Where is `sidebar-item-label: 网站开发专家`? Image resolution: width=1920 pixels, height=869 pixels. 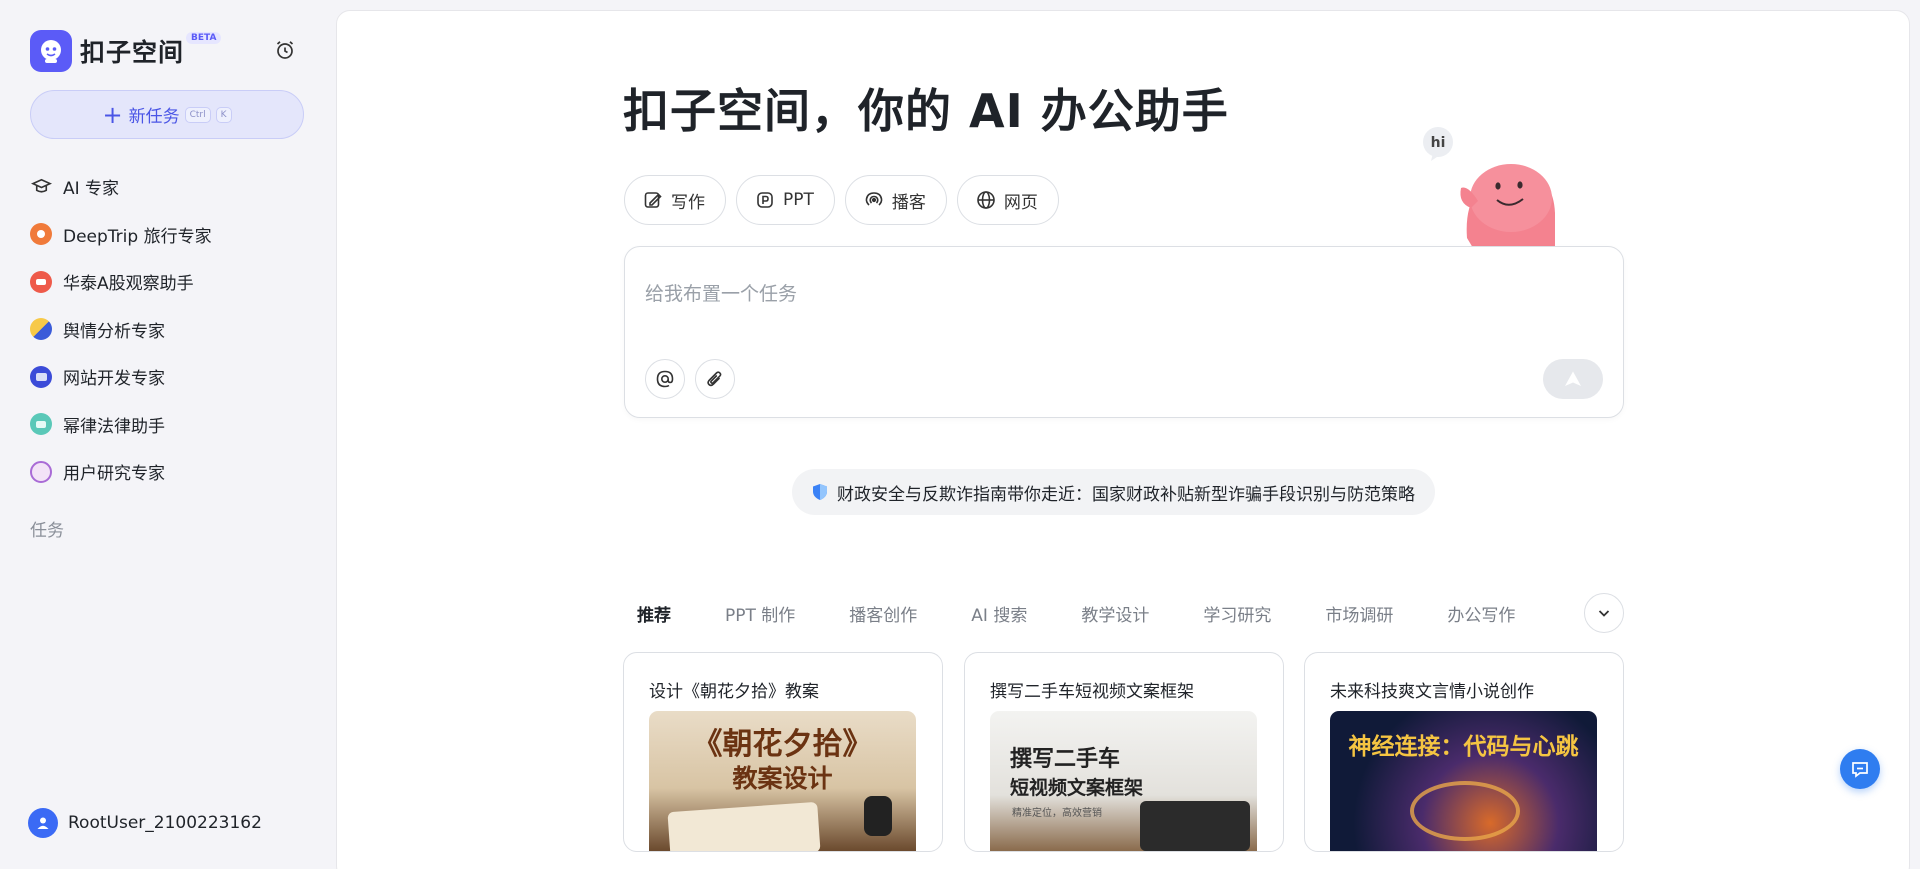
sidebar-item-label: 网站开发专家 is located at coordinates (114, 379).